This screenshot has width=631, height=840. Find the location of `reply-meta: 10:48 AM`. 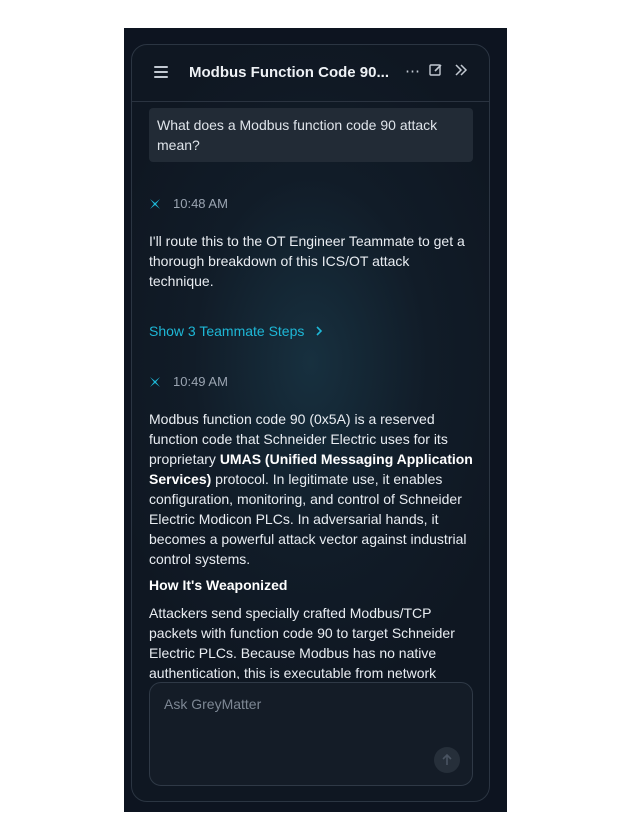

reply-meta: 10:48 AM is located at coordinates (188, 203).